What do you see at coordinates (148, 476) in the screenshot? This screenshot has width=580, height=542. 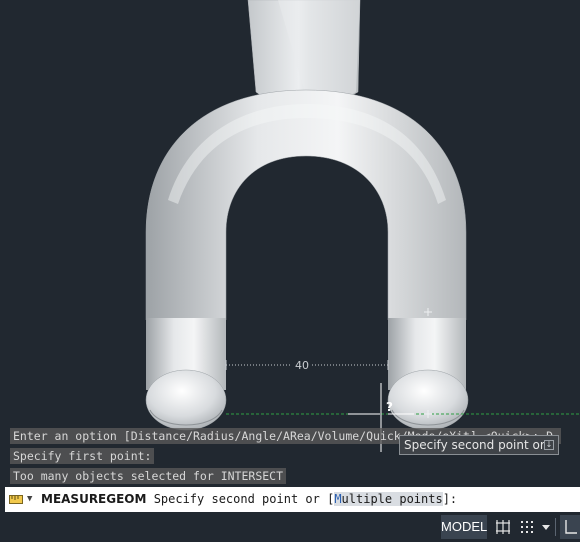 I see `command-history-line: Too many objects selected for INTERSECT` at bounding box center [148, 476].